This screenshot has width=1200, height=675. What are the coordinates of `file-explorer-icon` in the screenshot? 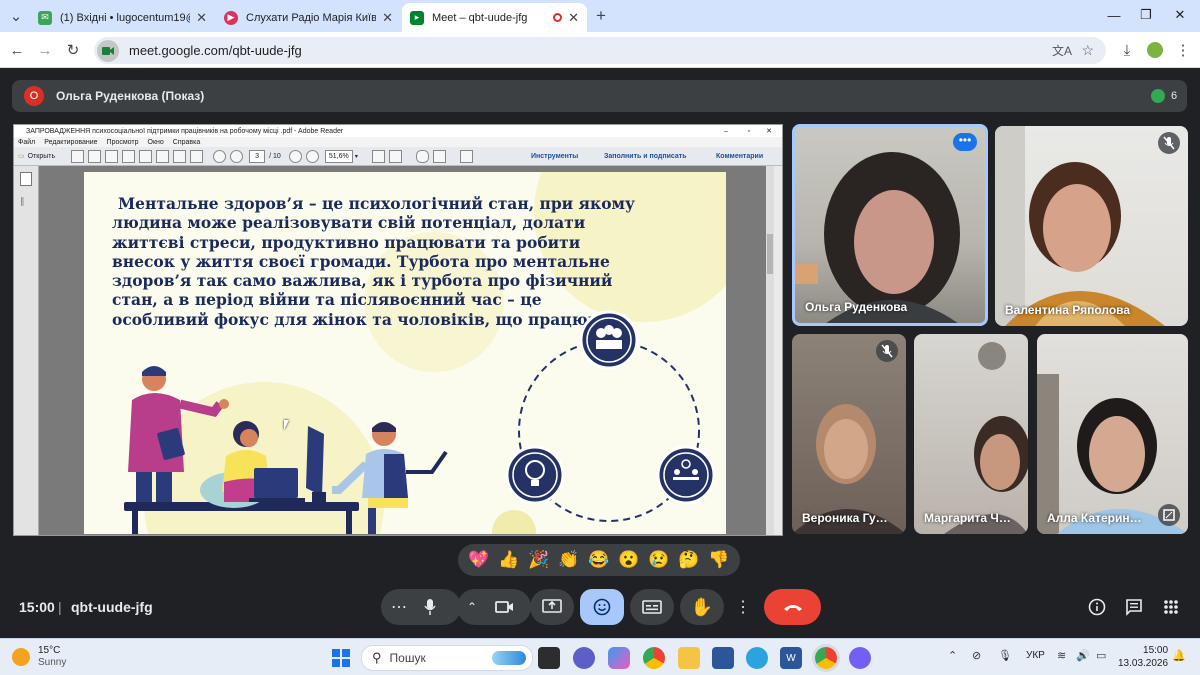 It's located at (689, 658).